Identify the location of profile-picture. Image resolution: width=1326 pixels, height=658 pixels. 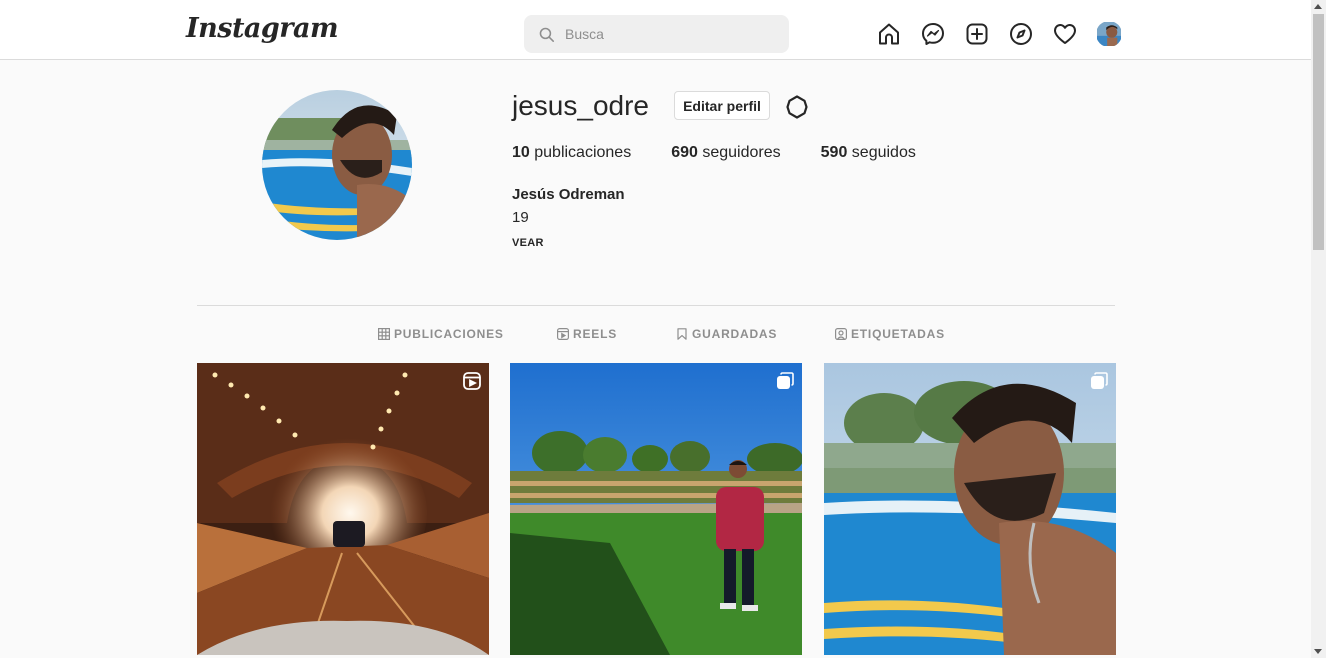
(337, 165).